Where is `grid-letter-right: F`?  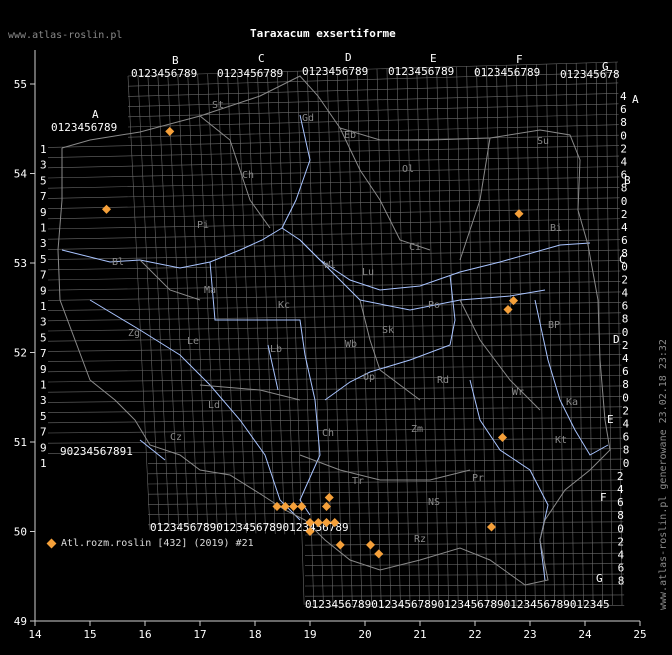
grid-letter-right: F is located at coordinates (603, 497).